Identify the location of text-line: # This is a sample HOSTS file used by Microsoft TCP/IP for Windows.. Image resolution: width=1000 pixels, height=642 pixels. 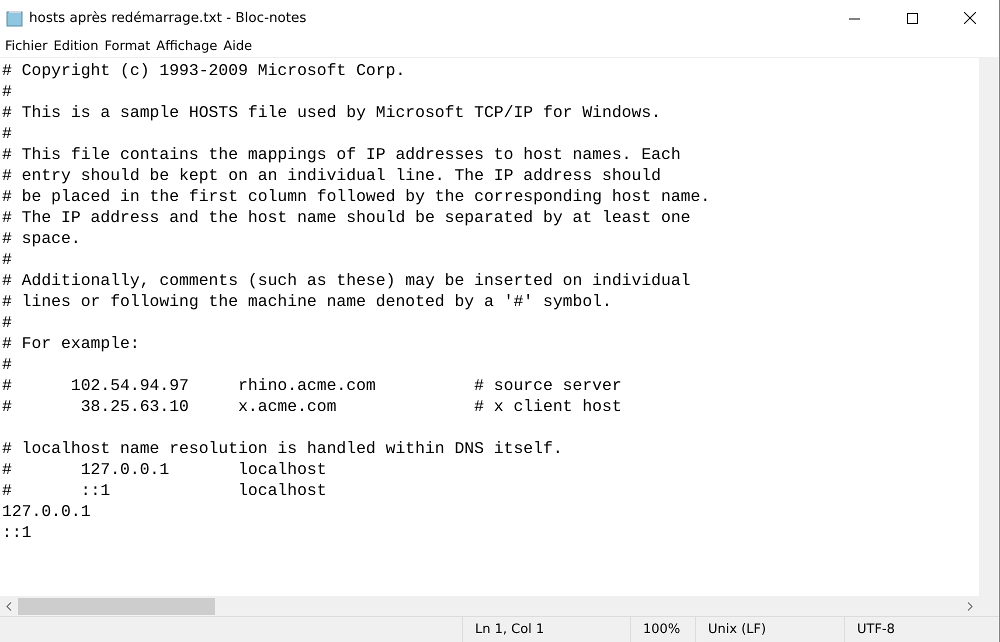
(332, 112).